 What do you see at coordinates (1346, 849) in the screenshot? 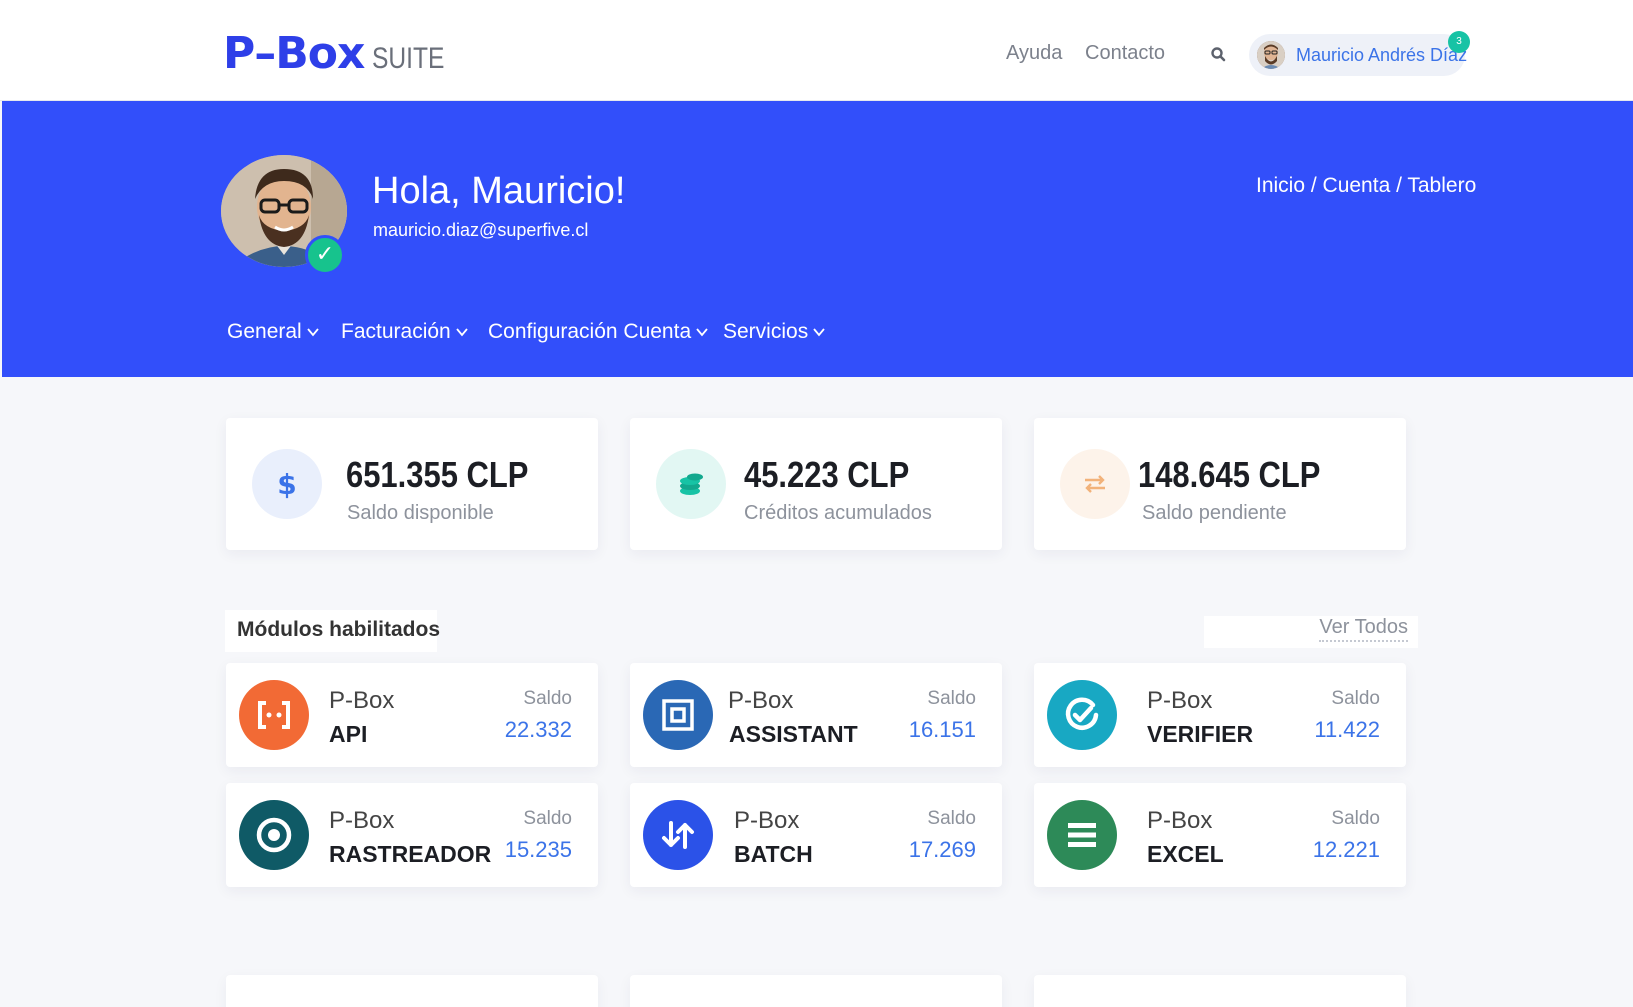
I see `module-saldo: 12.221` at bounding box center [1346, 849].